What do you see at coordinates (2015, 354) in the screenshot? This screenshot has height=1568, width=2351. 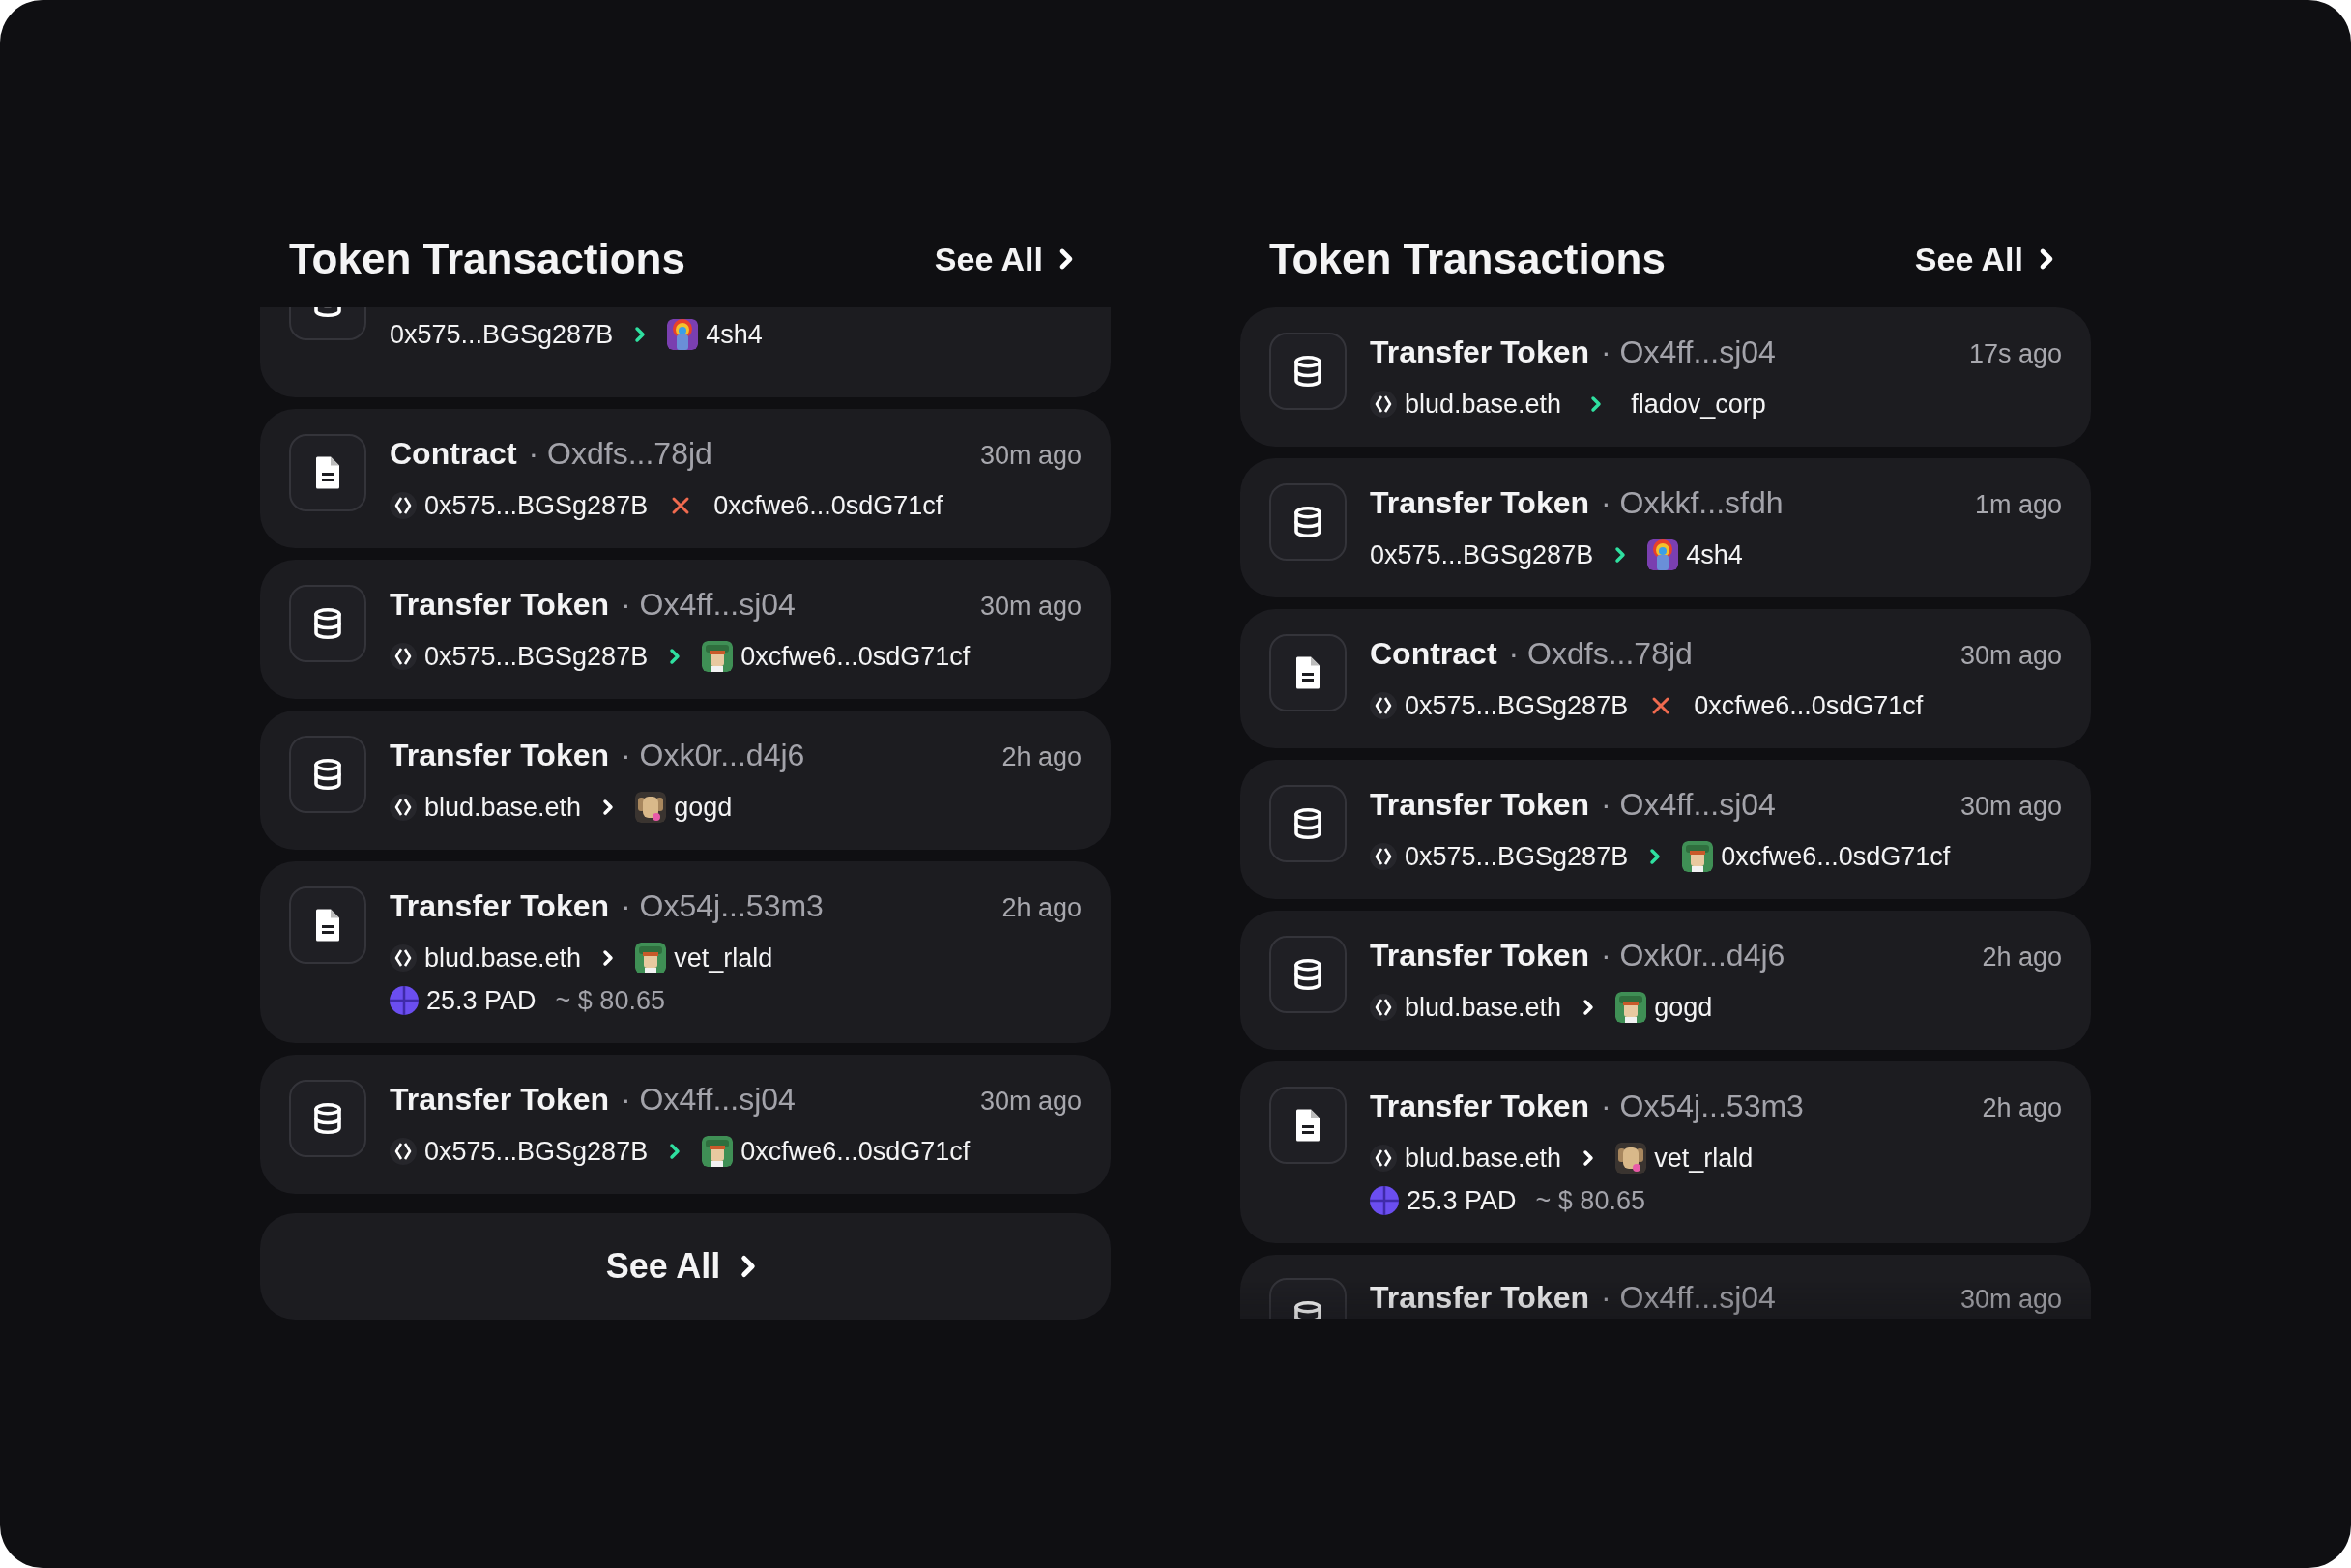 I see `timestamp: 17s ago` at bounding box center [2015, 354].